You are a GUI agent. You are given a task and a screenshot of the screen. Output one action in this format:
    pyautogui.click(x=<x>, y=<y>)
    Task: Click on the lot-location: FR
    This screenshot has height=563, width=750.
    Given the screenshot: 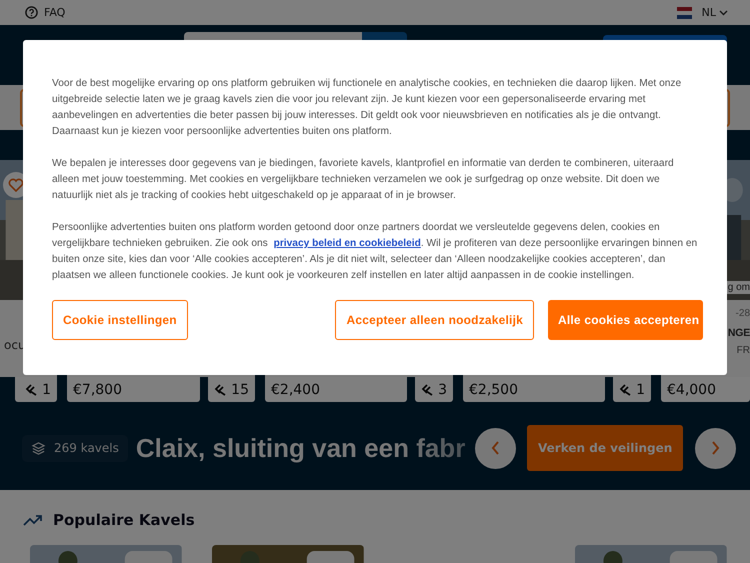 What is the action you would take?
    pyautogui.click(x=743, y=350)
    